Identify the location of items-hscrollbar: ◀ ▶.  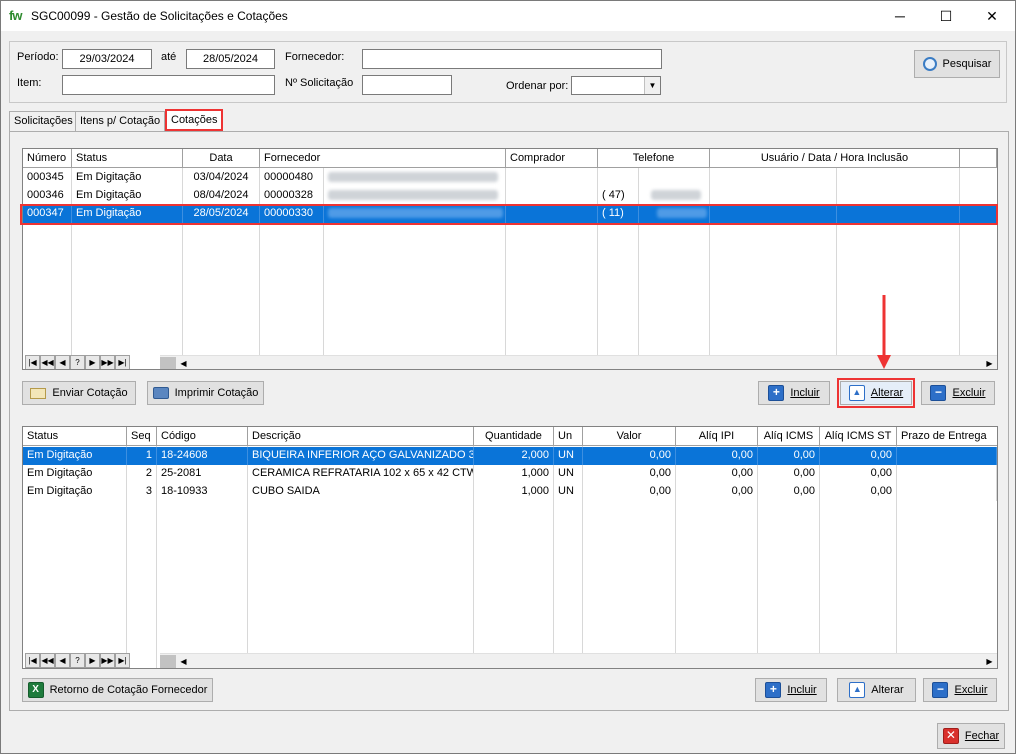
(578, 660).